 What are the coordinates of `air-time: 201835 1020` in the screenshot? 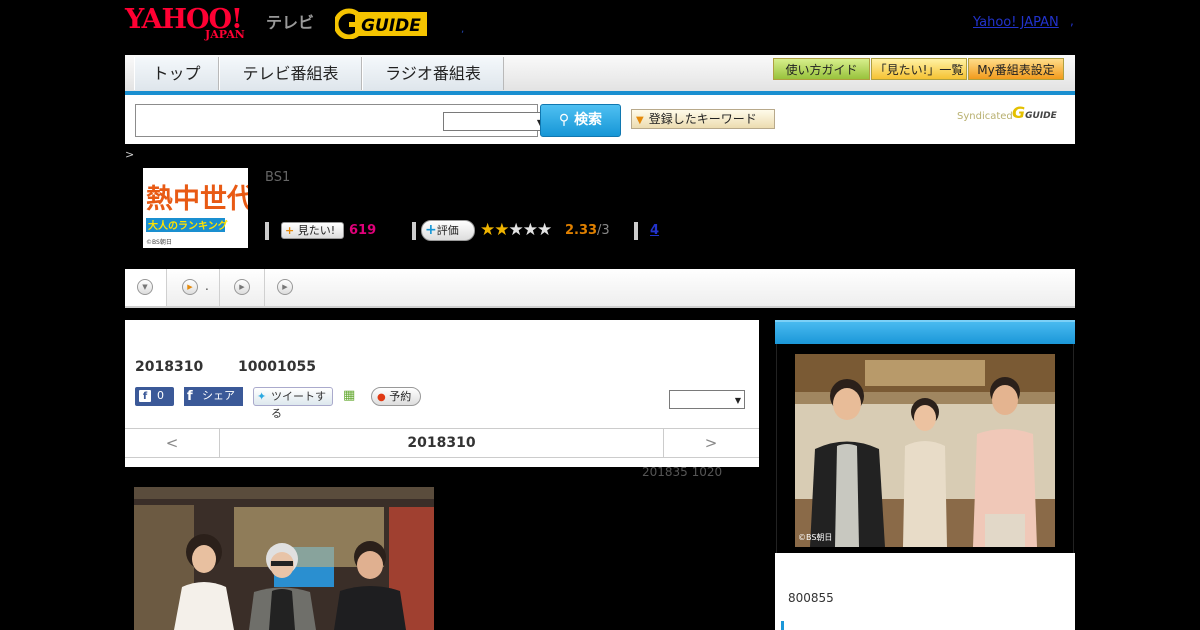 It's located at (682, 472).